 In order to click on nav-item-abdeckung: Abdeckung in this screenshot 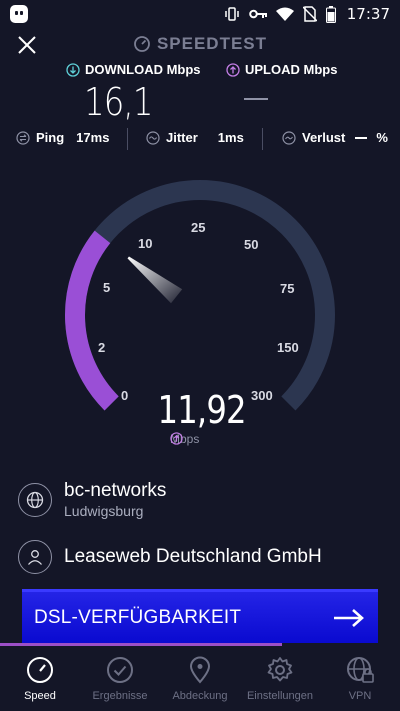, I will do `click(200, 678)`.